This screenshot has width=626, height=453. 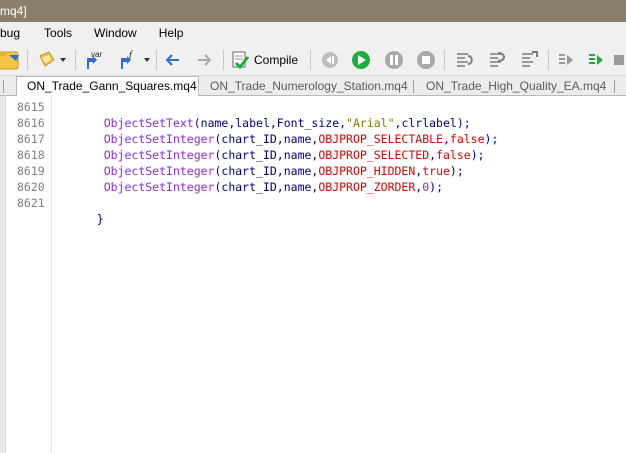 I want to click on tab-on-trade-gann-squares: ON_Trade_Gann_Squares.mq4, so click(x=107, y=86).